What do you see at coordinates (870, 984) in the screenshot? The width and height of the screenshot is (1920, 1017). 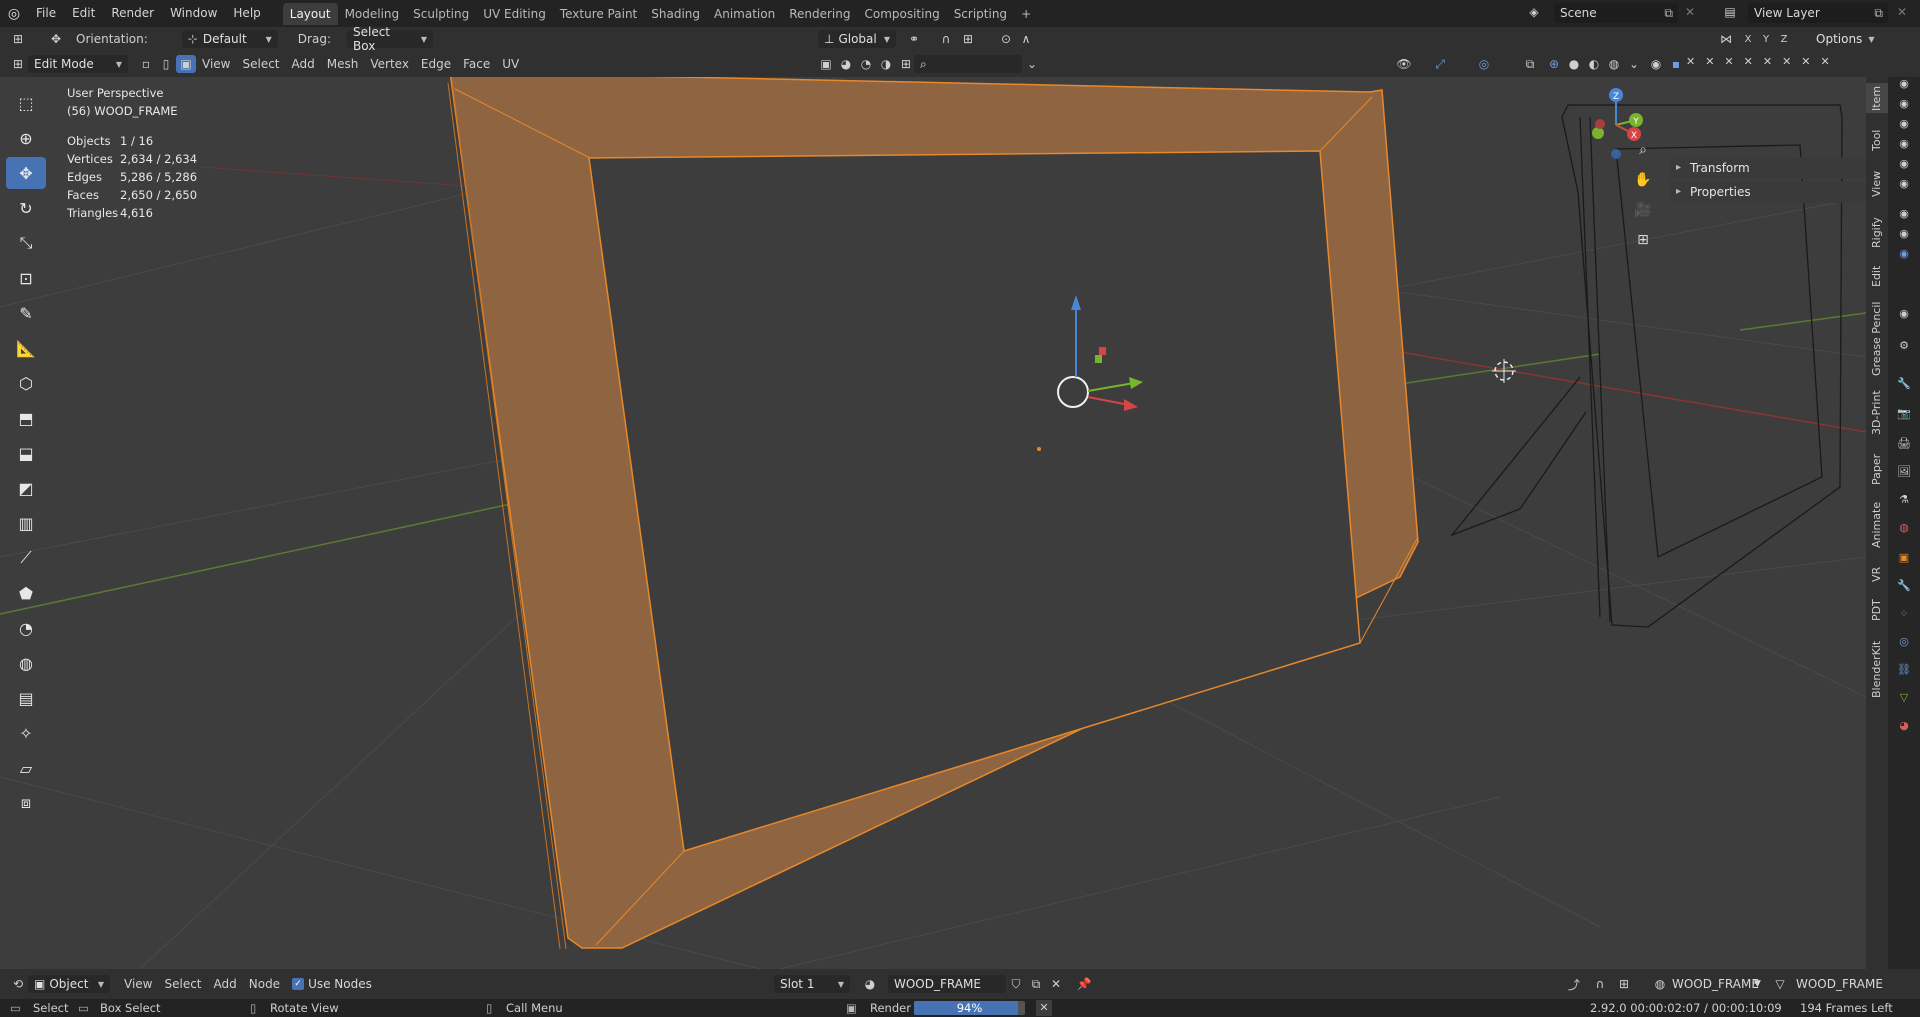 I see `material-browse-icon: ◕` at bounding box center [870, 984].